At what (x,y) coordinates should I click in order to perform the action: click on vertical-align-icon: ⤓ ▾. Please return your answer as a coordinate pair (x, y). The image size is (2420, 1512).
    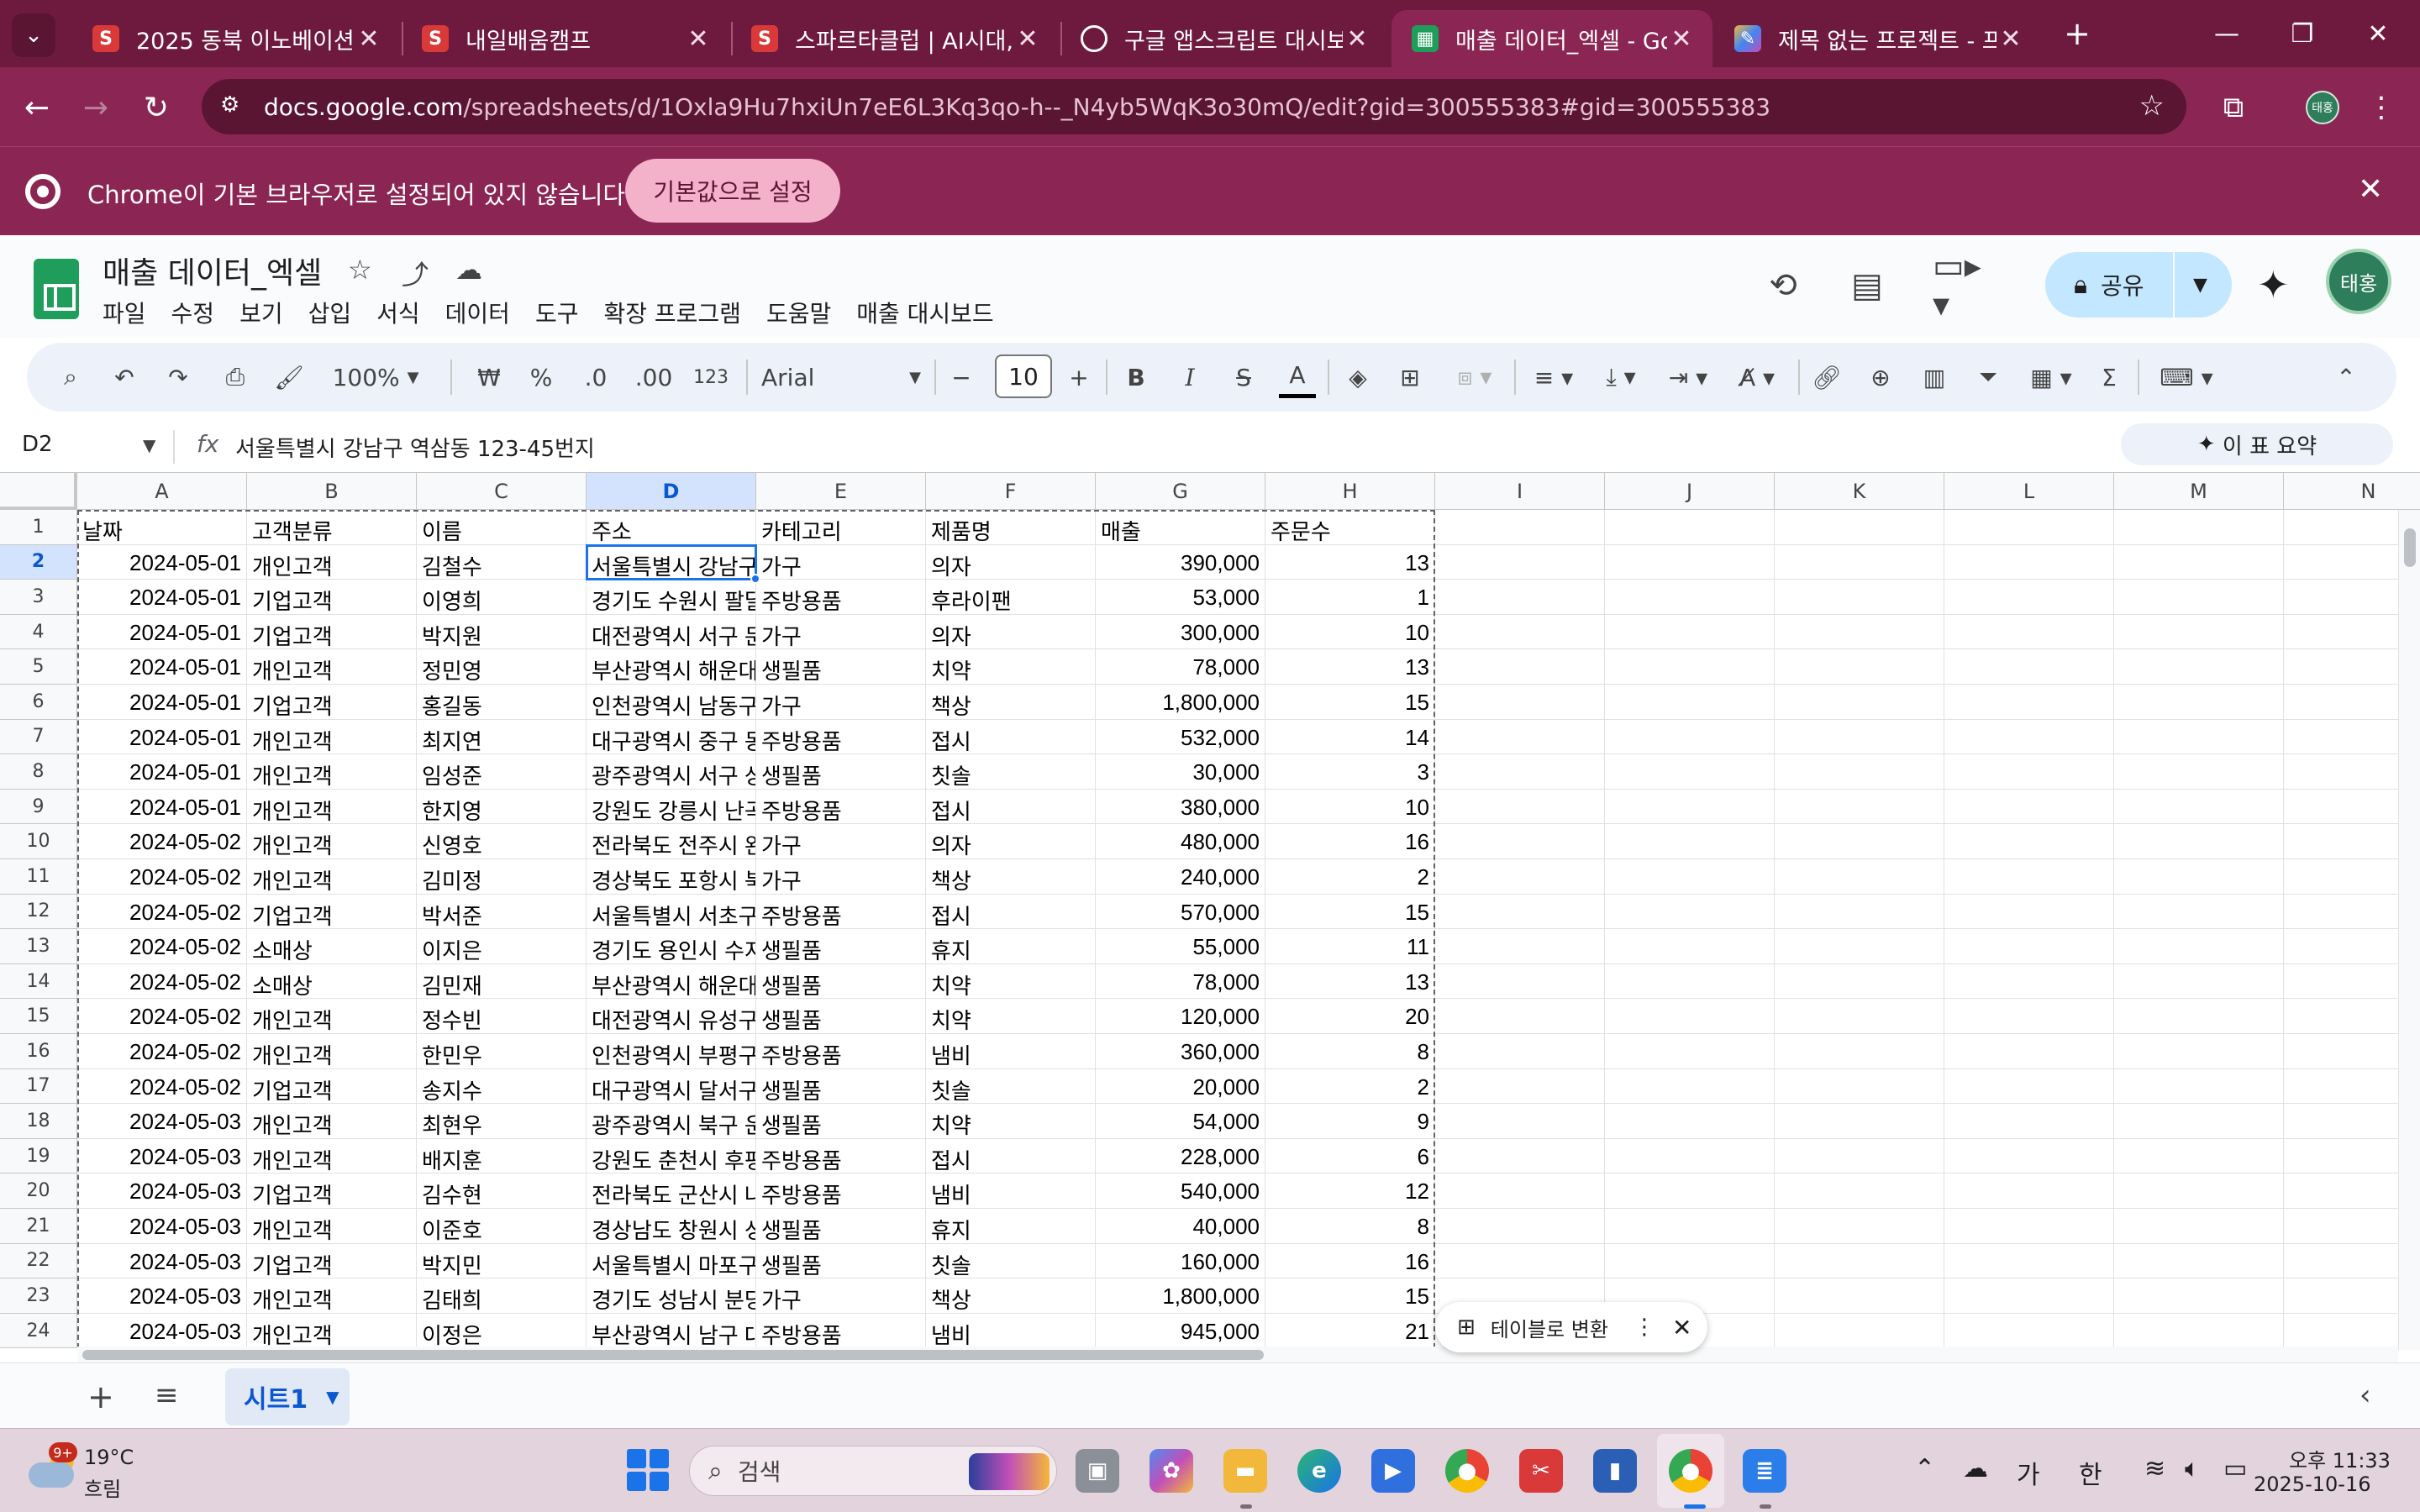
    Looking at the image, I should click on (1620, 377).